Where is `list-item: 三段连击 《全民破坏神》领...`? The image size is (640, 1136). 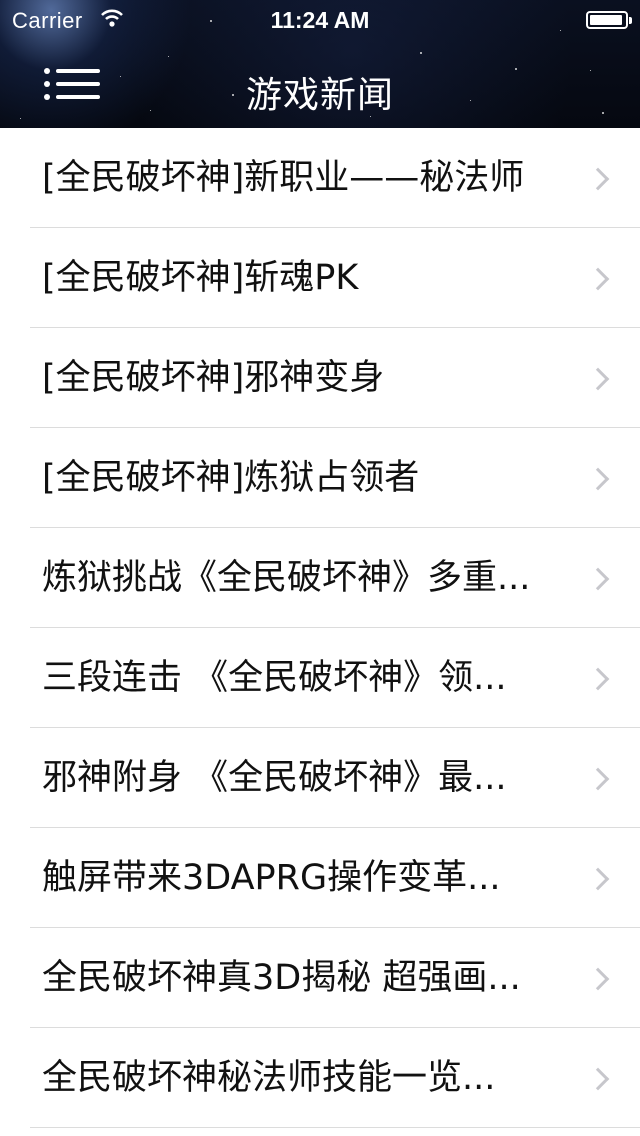 list-item: 三段连击 《全民破坏神》领... is located at coordinates (320, 678).